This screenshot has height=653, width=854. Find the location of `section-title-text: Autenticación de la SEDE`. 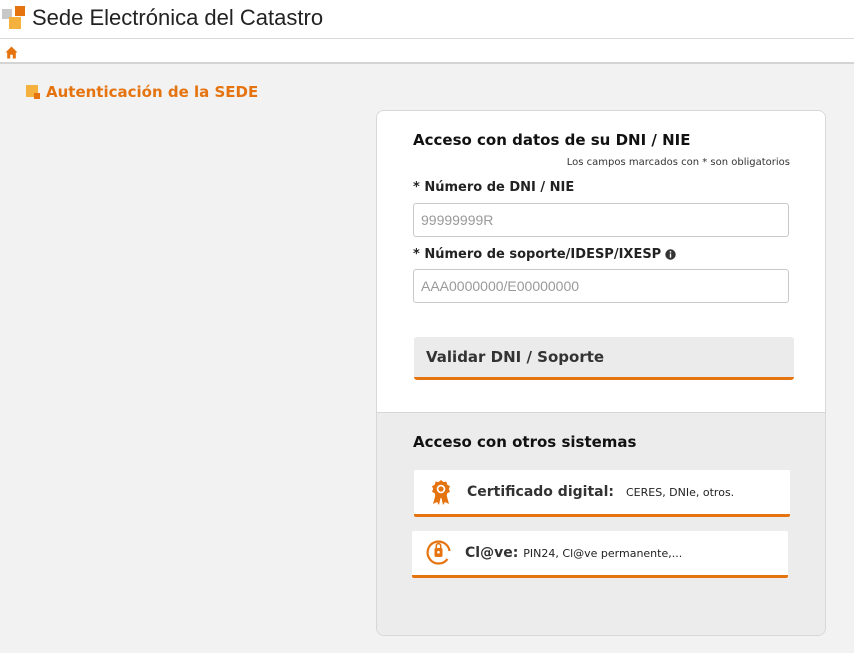

section-title-text: Autenticación de la SEDE is located at coordinates (152, 92).